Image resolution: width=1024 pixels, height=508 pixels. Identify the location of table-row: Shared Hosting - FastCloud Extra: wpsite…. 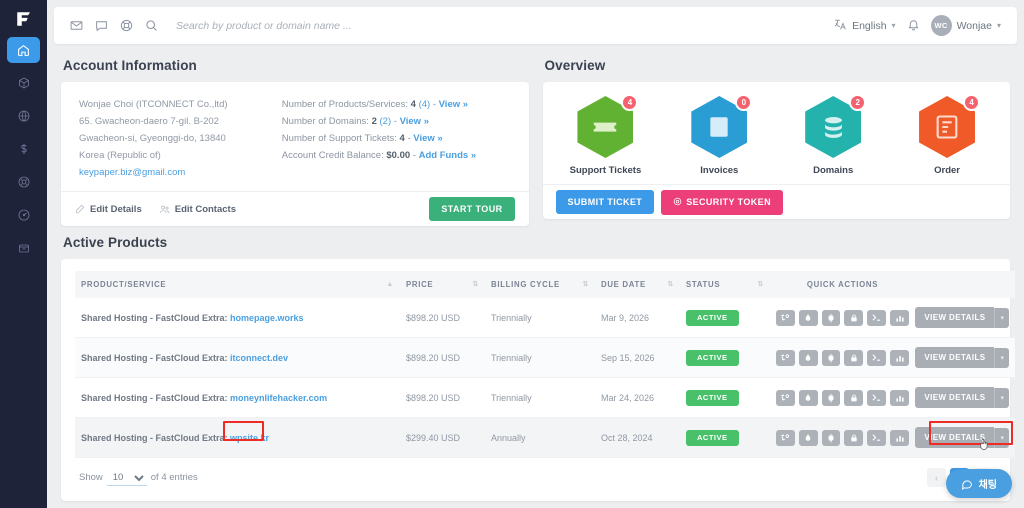
(545, 437).